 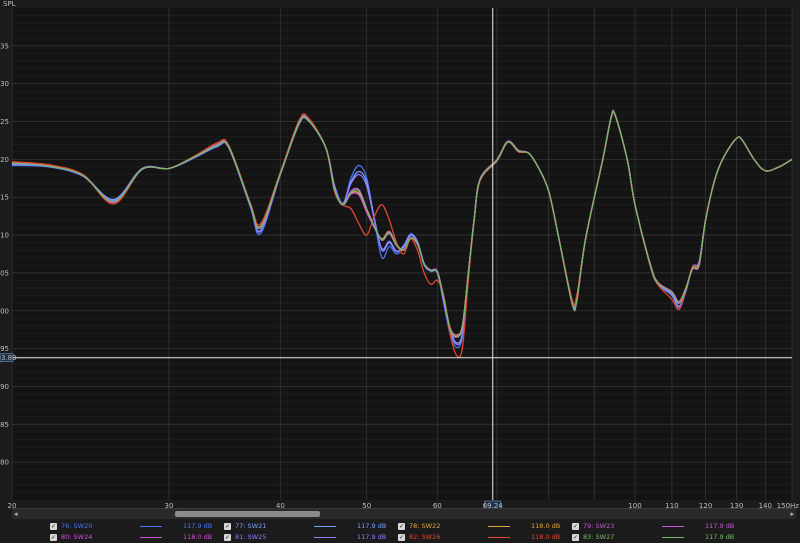 I want to click on legend-series-name: 81: SW25, so click(x=251, y=537).